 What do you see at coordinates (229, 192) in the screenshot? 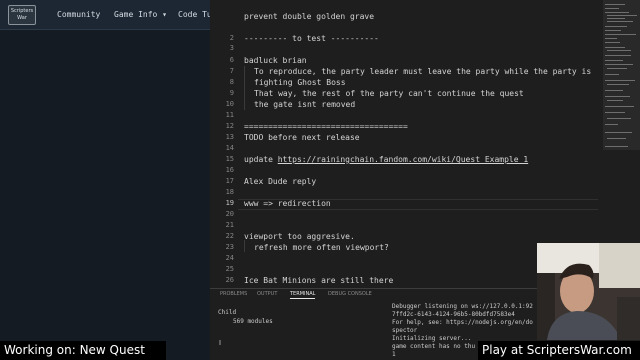
I see `line-number: 18` at bounding box center [229, 192].